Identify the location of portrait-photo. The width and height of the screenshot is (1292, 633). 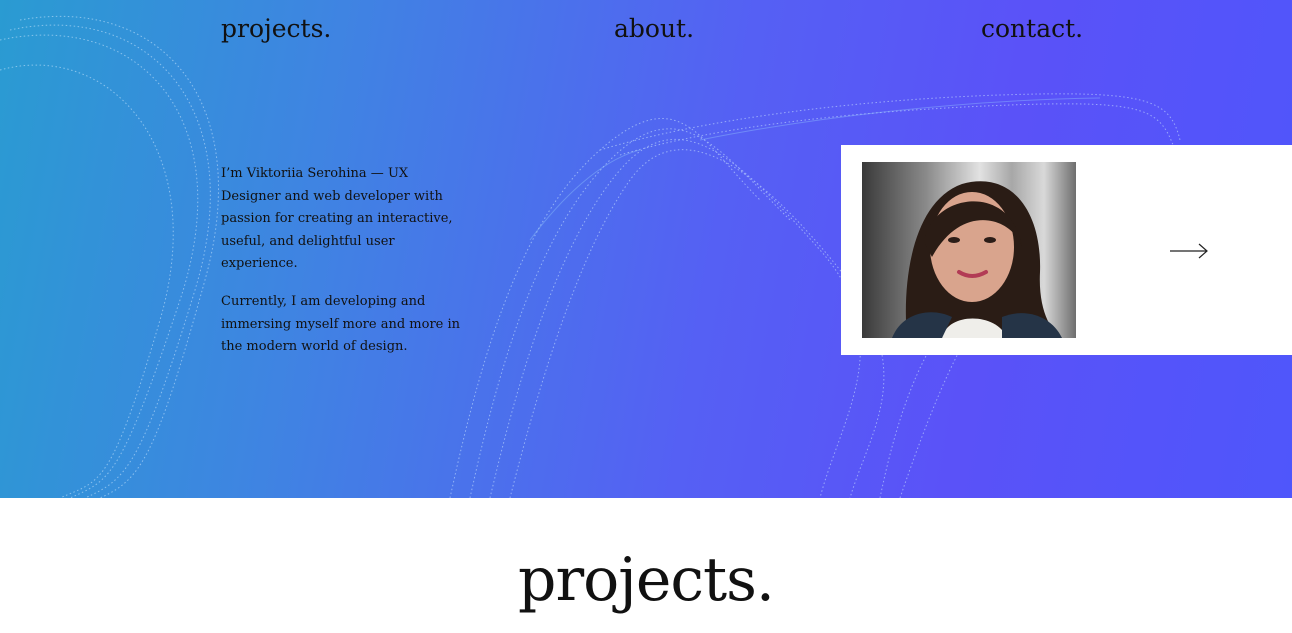
(969, 250).